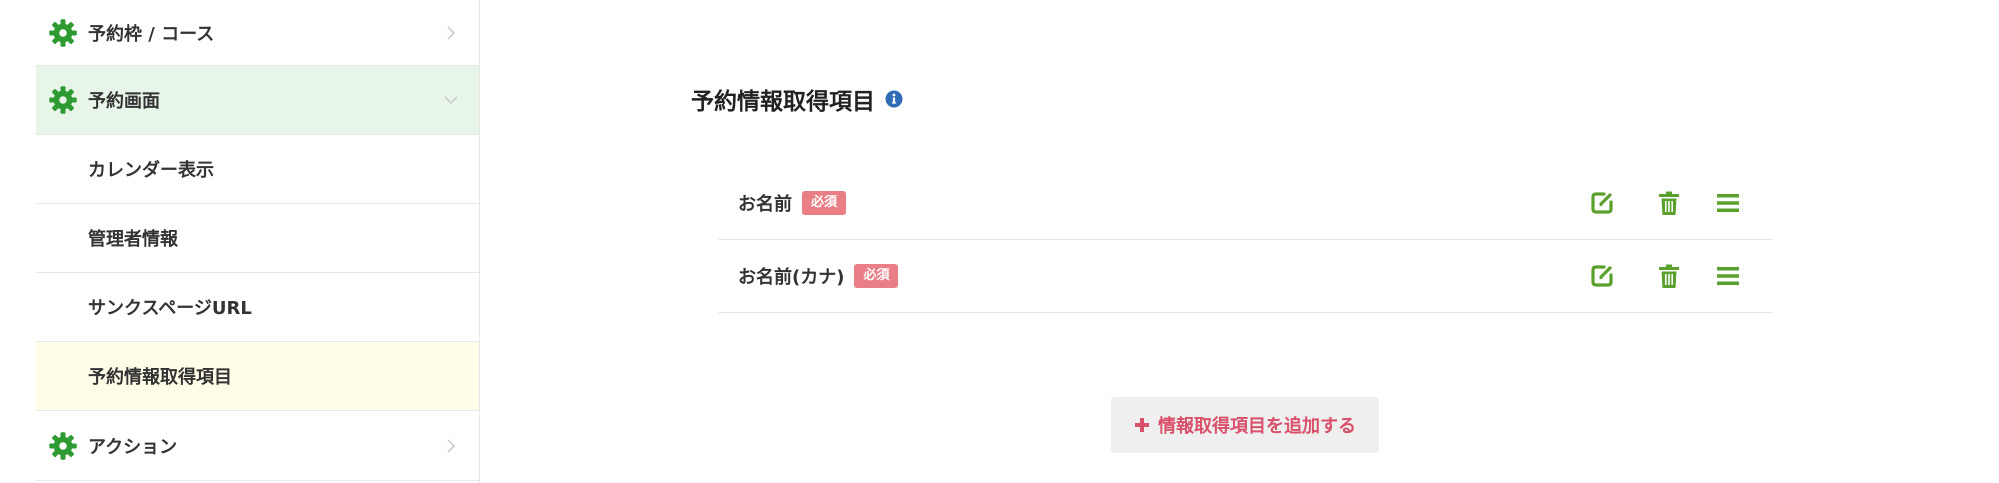 Image resolution: width=1999 pixels, height=483 pixels. I want to click on sidebar-item-label: 予約画面, so click(124, 101).